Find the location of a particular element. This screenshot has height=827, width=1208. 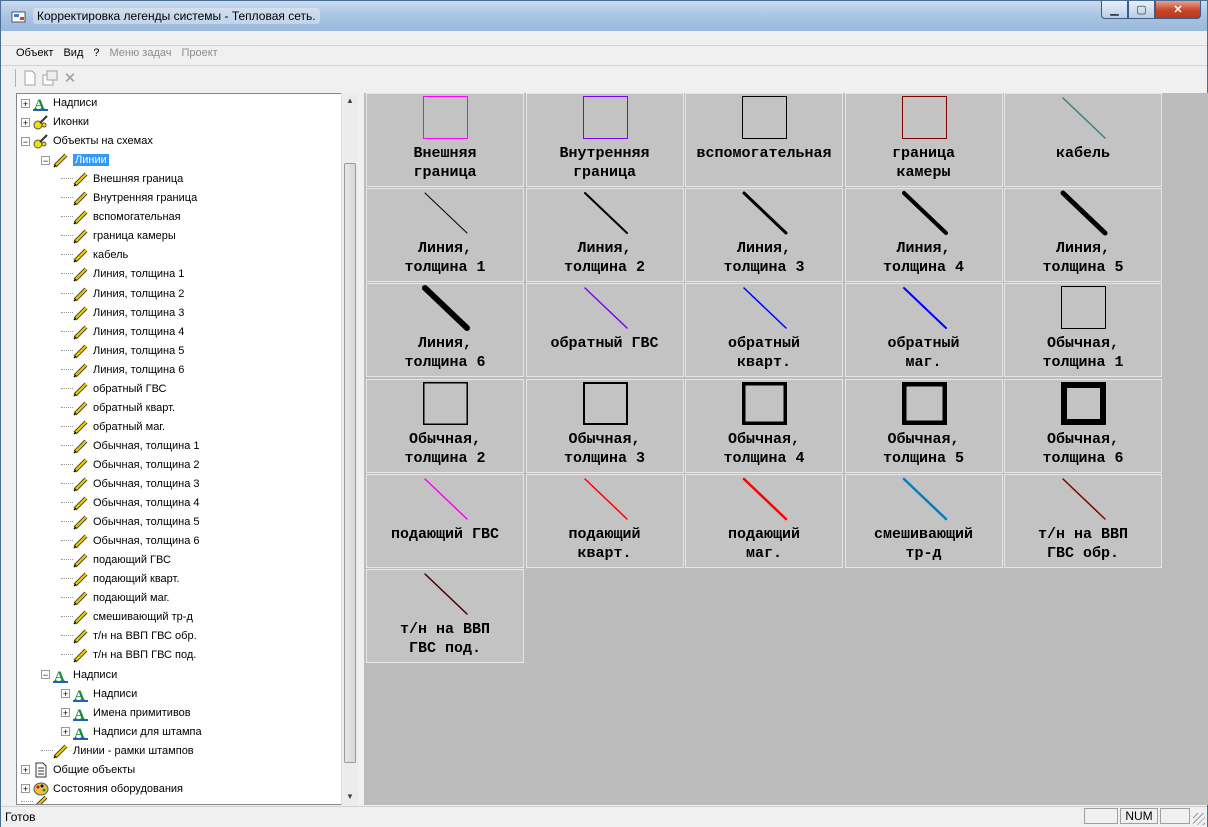

menu-item-2: ? is located at coordinates (96, 56).